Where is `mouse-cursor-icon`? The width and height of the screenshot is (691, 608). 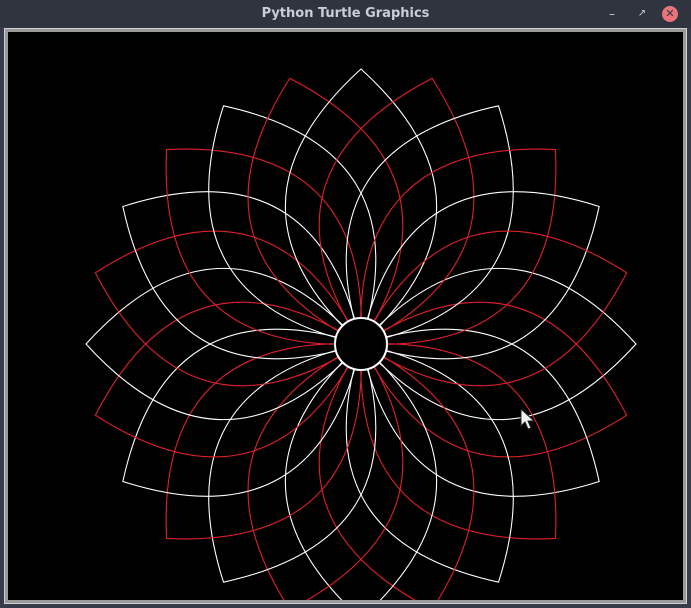
mouse-cursor-icon is located at coordinates (528, 419).